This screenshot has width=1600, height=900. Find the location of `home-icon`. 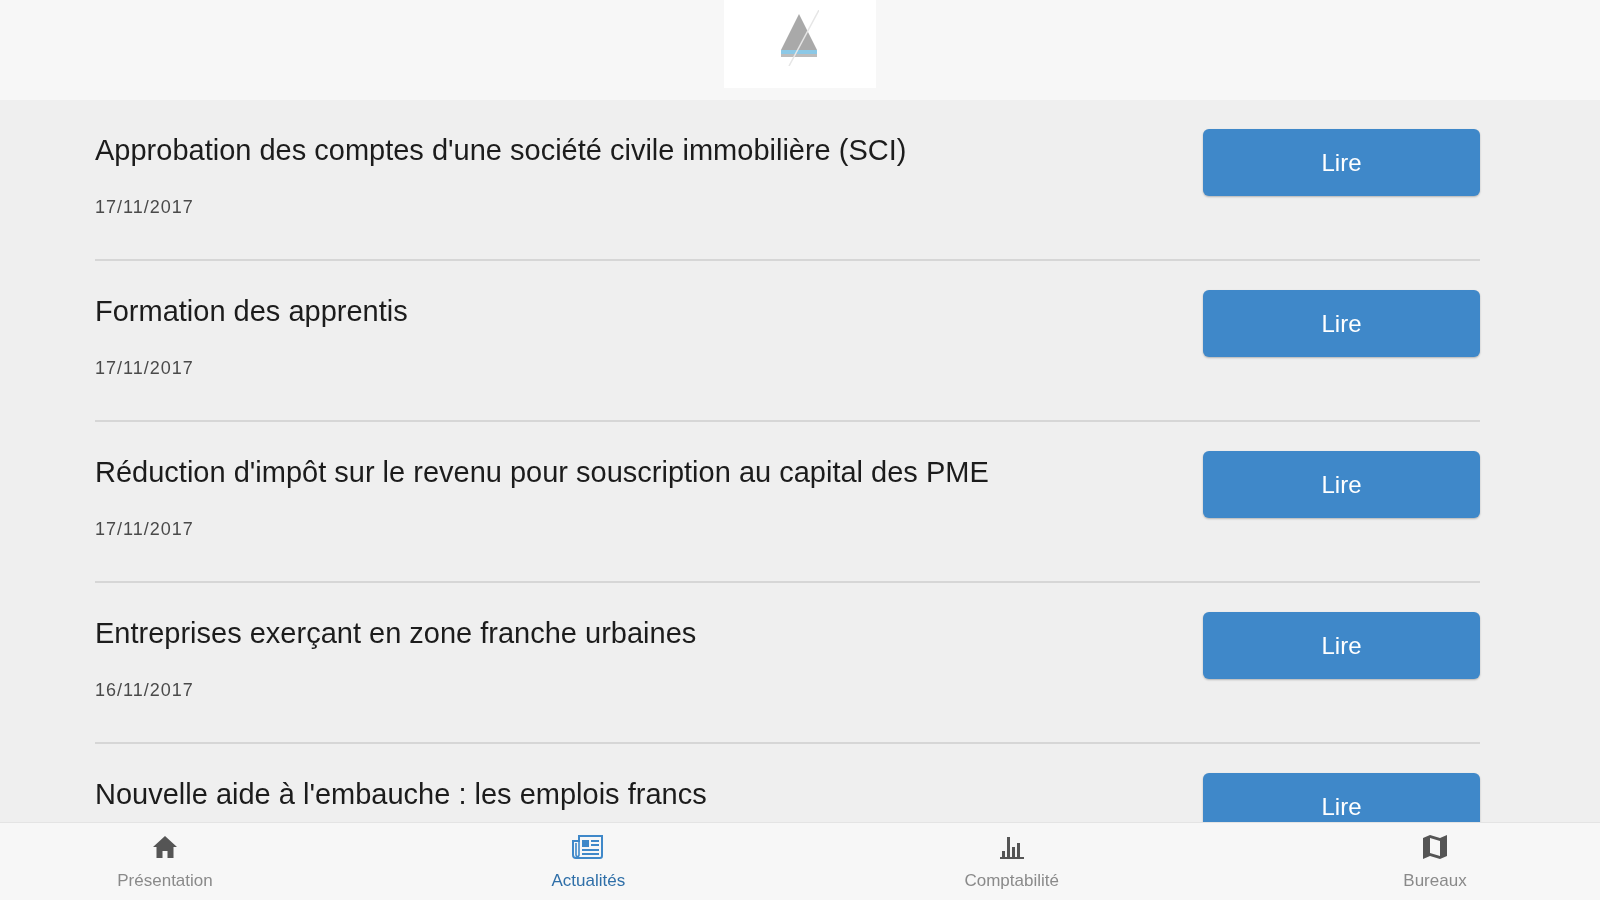

home-icon is located at coordinates (165, 847).